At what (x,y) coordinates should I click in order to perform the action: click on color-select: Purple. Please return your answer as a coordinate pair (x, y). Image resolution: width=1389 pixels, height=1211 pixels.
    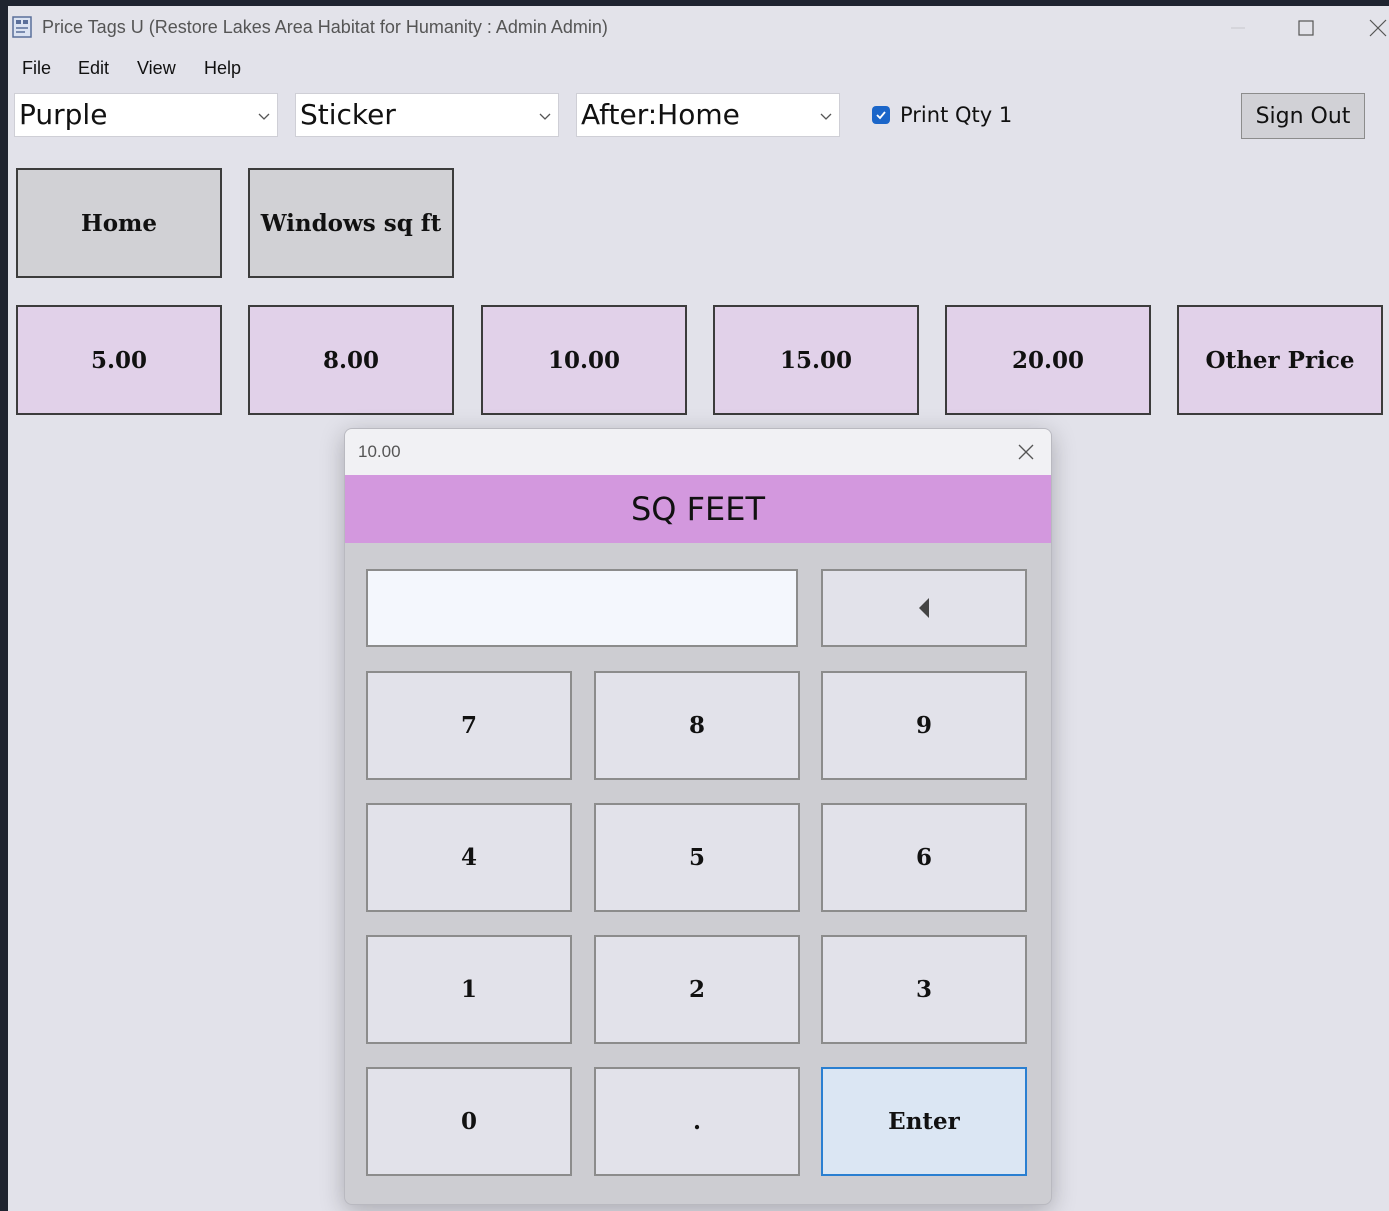
    Looking at the image, I should click on (146, 115).